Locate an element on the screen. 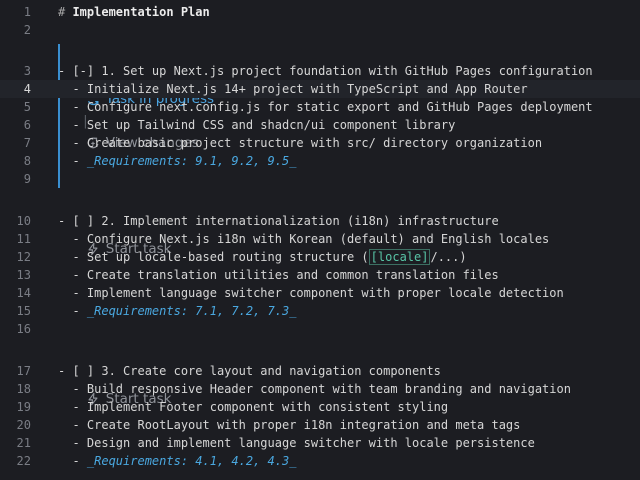 This screenshot has width=640, height=480. text-segment: # is located at coordinates (65, 12).